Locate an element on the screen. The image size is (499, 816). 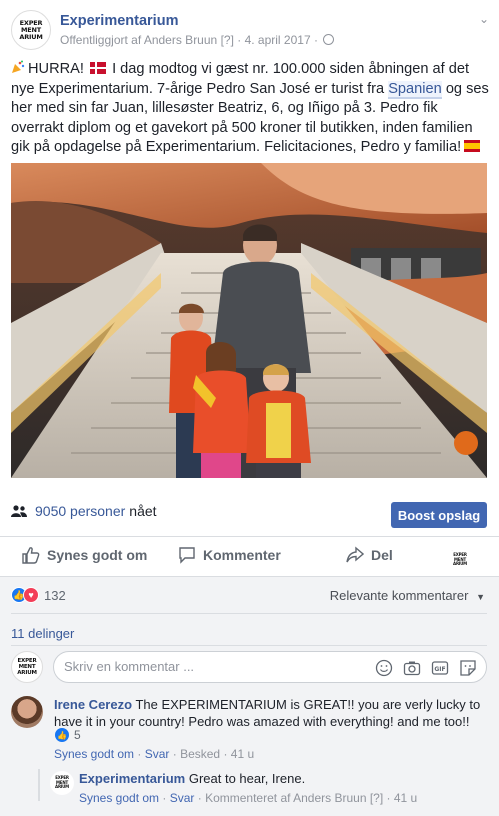
share-label: Del is located at coordinates (382, 555).